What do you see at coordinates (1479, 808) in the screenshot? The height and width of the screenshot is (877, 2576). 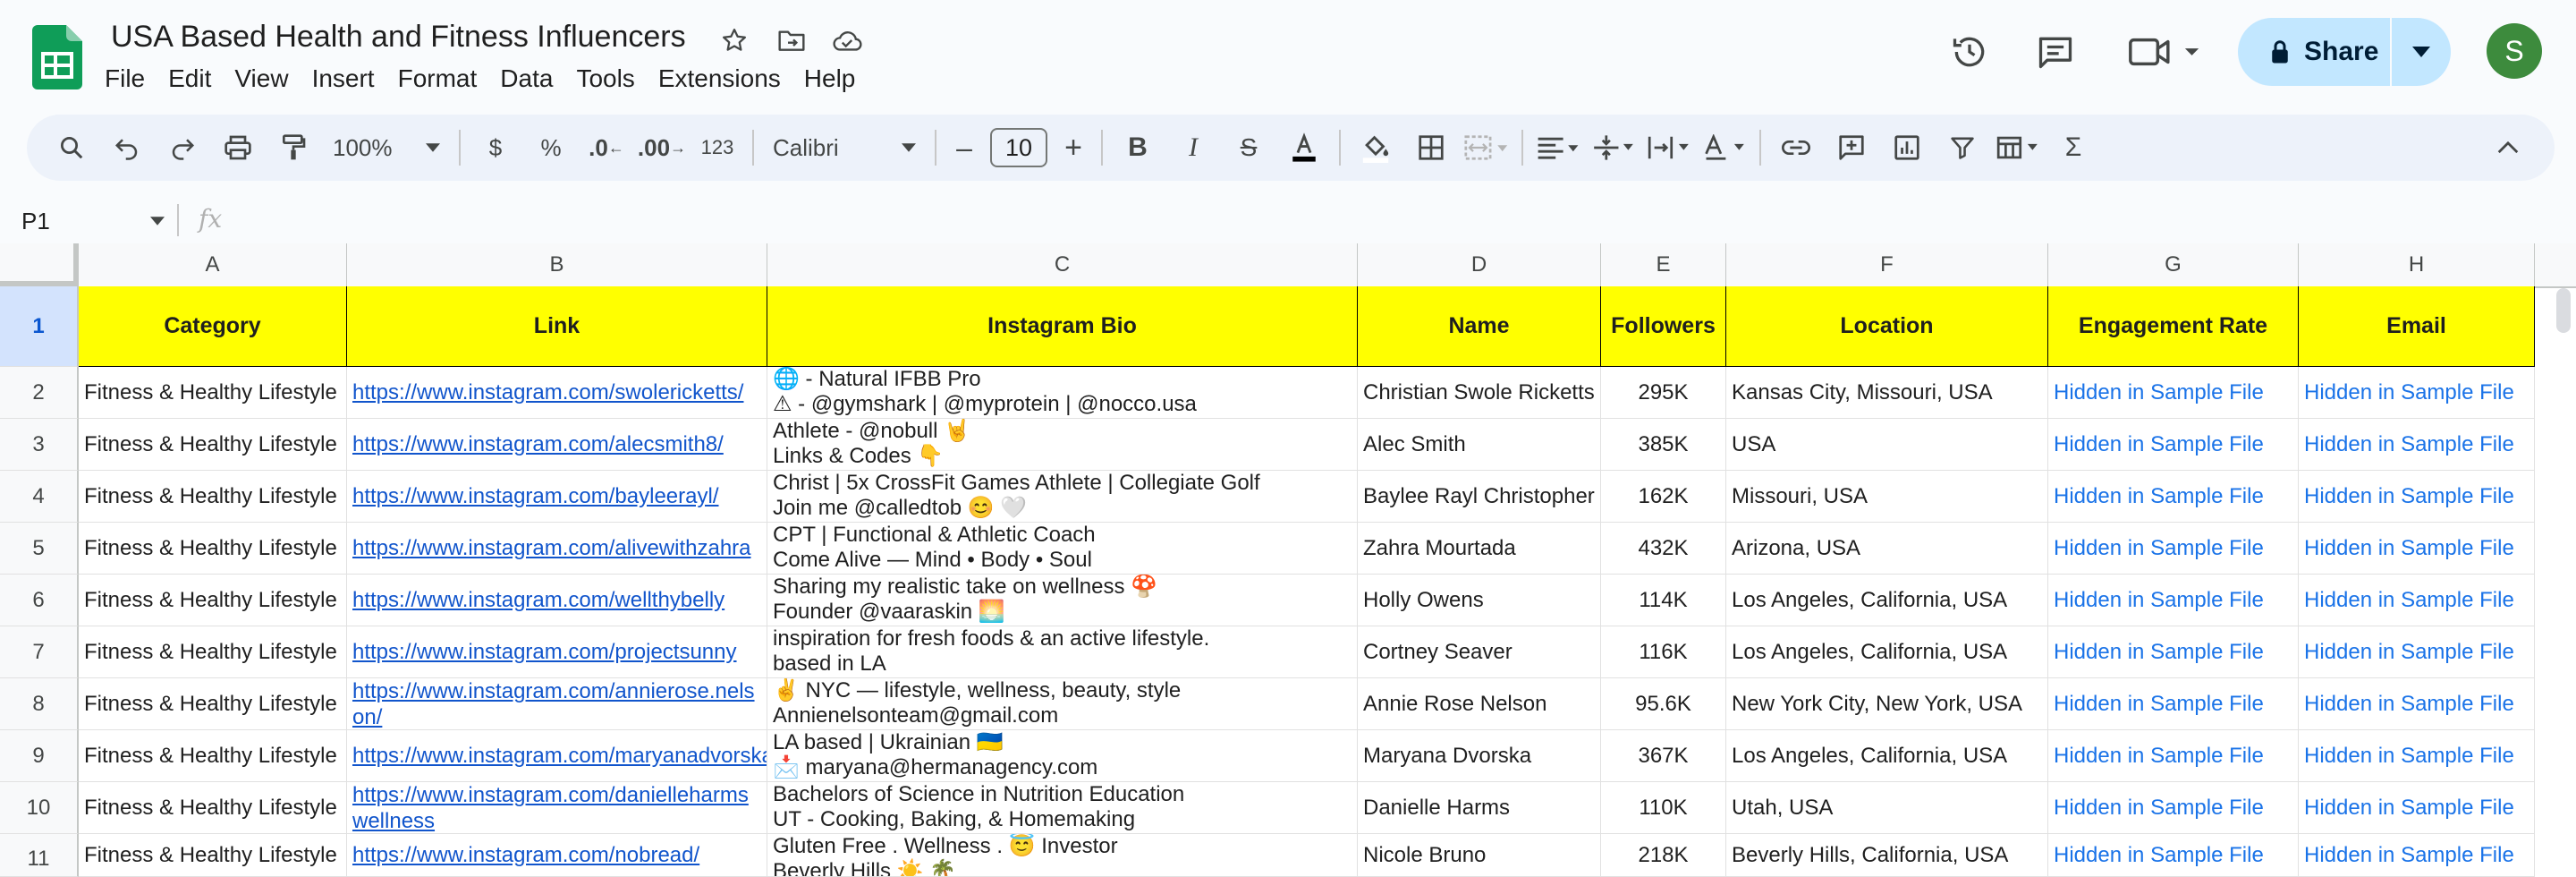 I see `cell-name-row-10: Danielle Harms` at bounding box center [1479, 808].